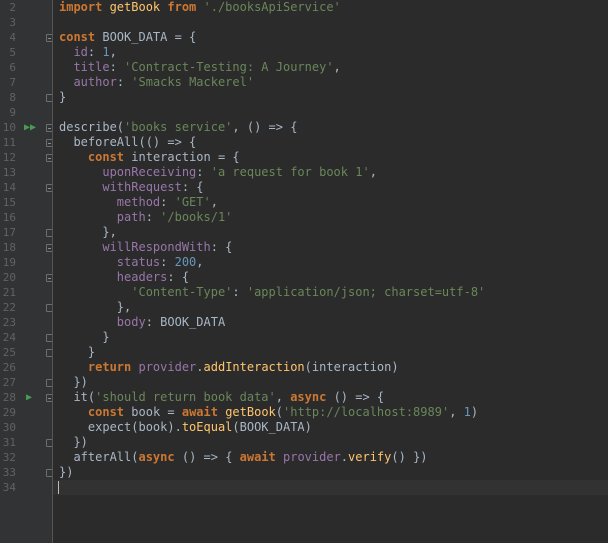  Describe the element at coordinates (200, 7) in the screenshot. I see `code-line: import getBook from './booksApiService'` at that location.